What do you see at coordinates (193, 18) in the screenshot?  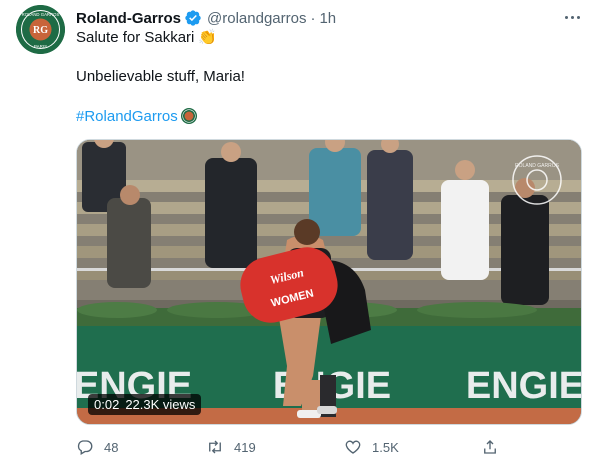 I see `verified-badge-icon` at bounding box center [193, 18].